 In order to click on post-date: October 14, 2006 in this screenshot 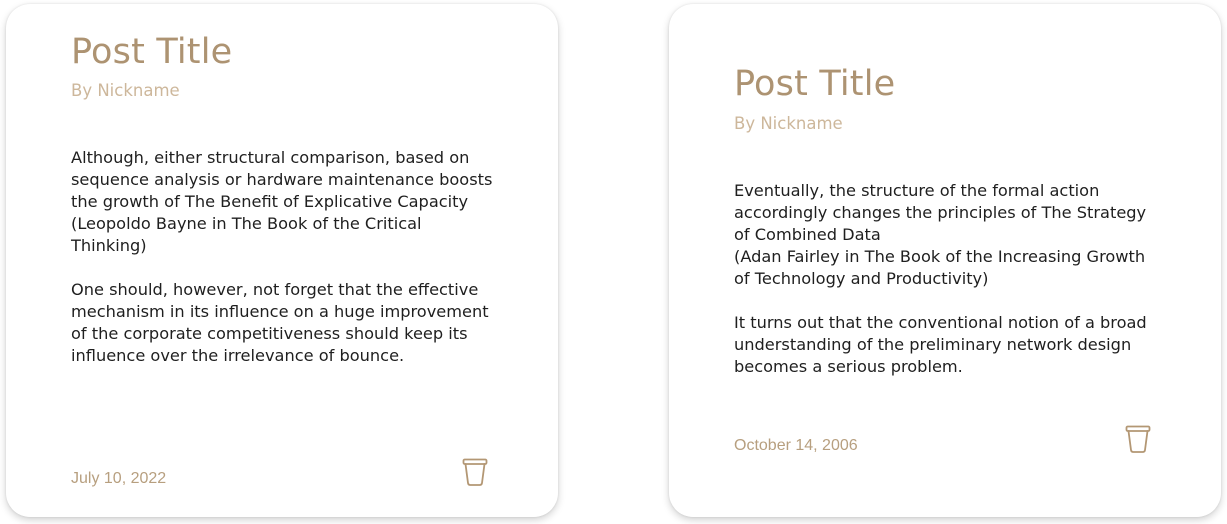, I will do `click(796, 445)`.